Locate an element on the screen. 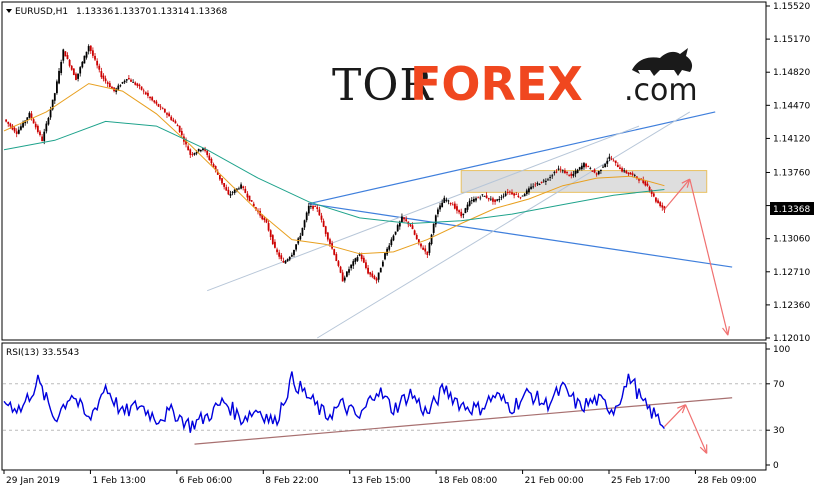 The width and height of the screenshot is (815, 491). price-tick-label: 1.15520 is located at coordinates (791, 7).